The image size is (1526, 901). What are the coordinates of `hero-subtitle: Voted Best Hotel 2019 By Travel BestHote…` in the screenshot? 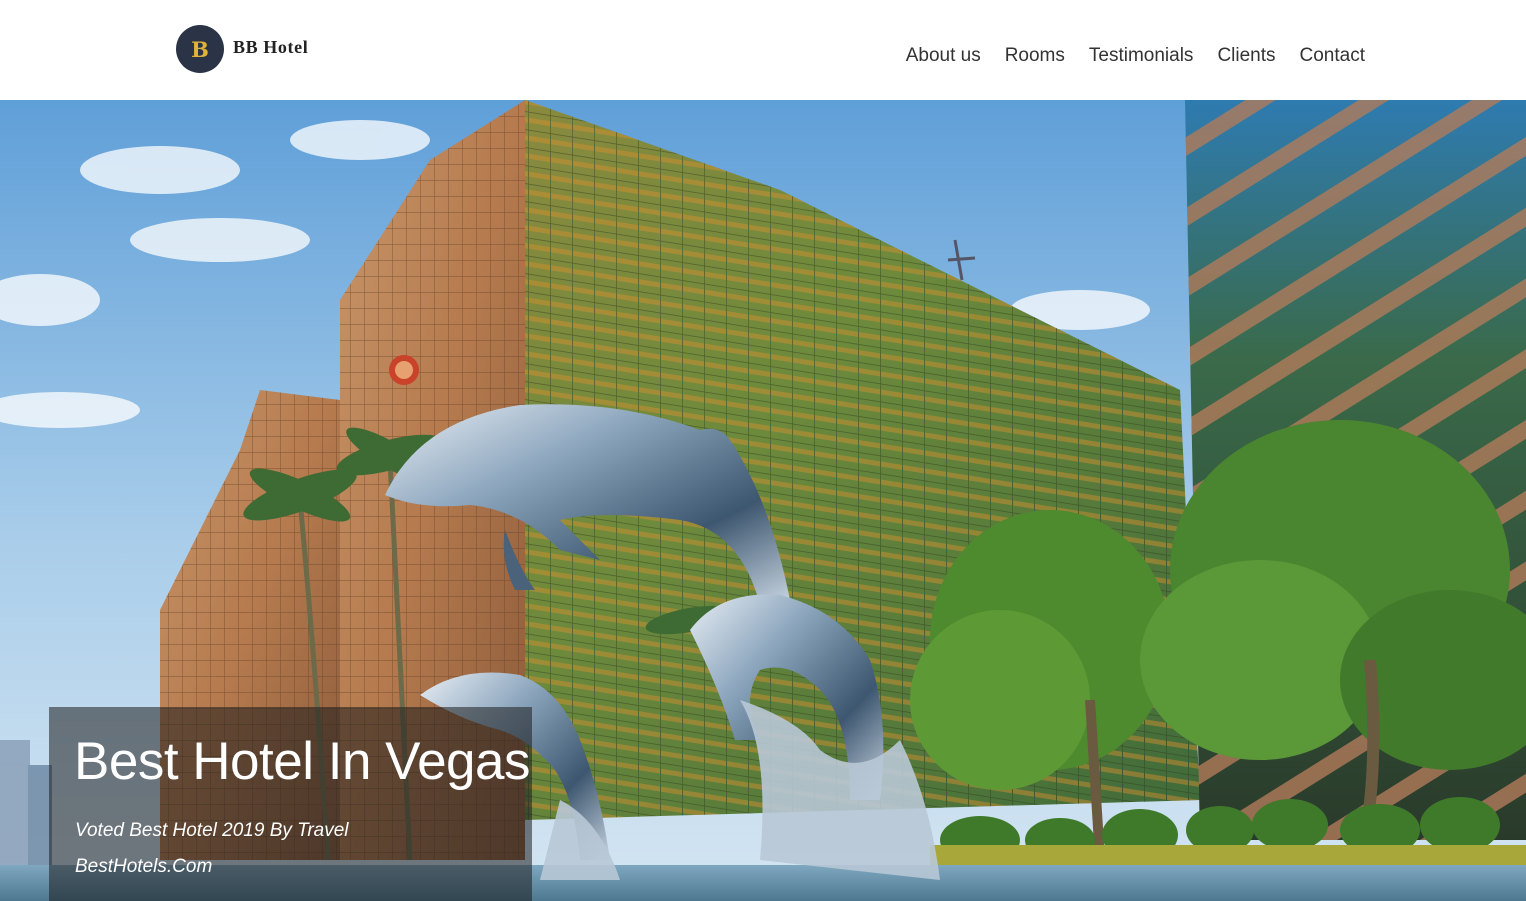 It's located at (212, 848).